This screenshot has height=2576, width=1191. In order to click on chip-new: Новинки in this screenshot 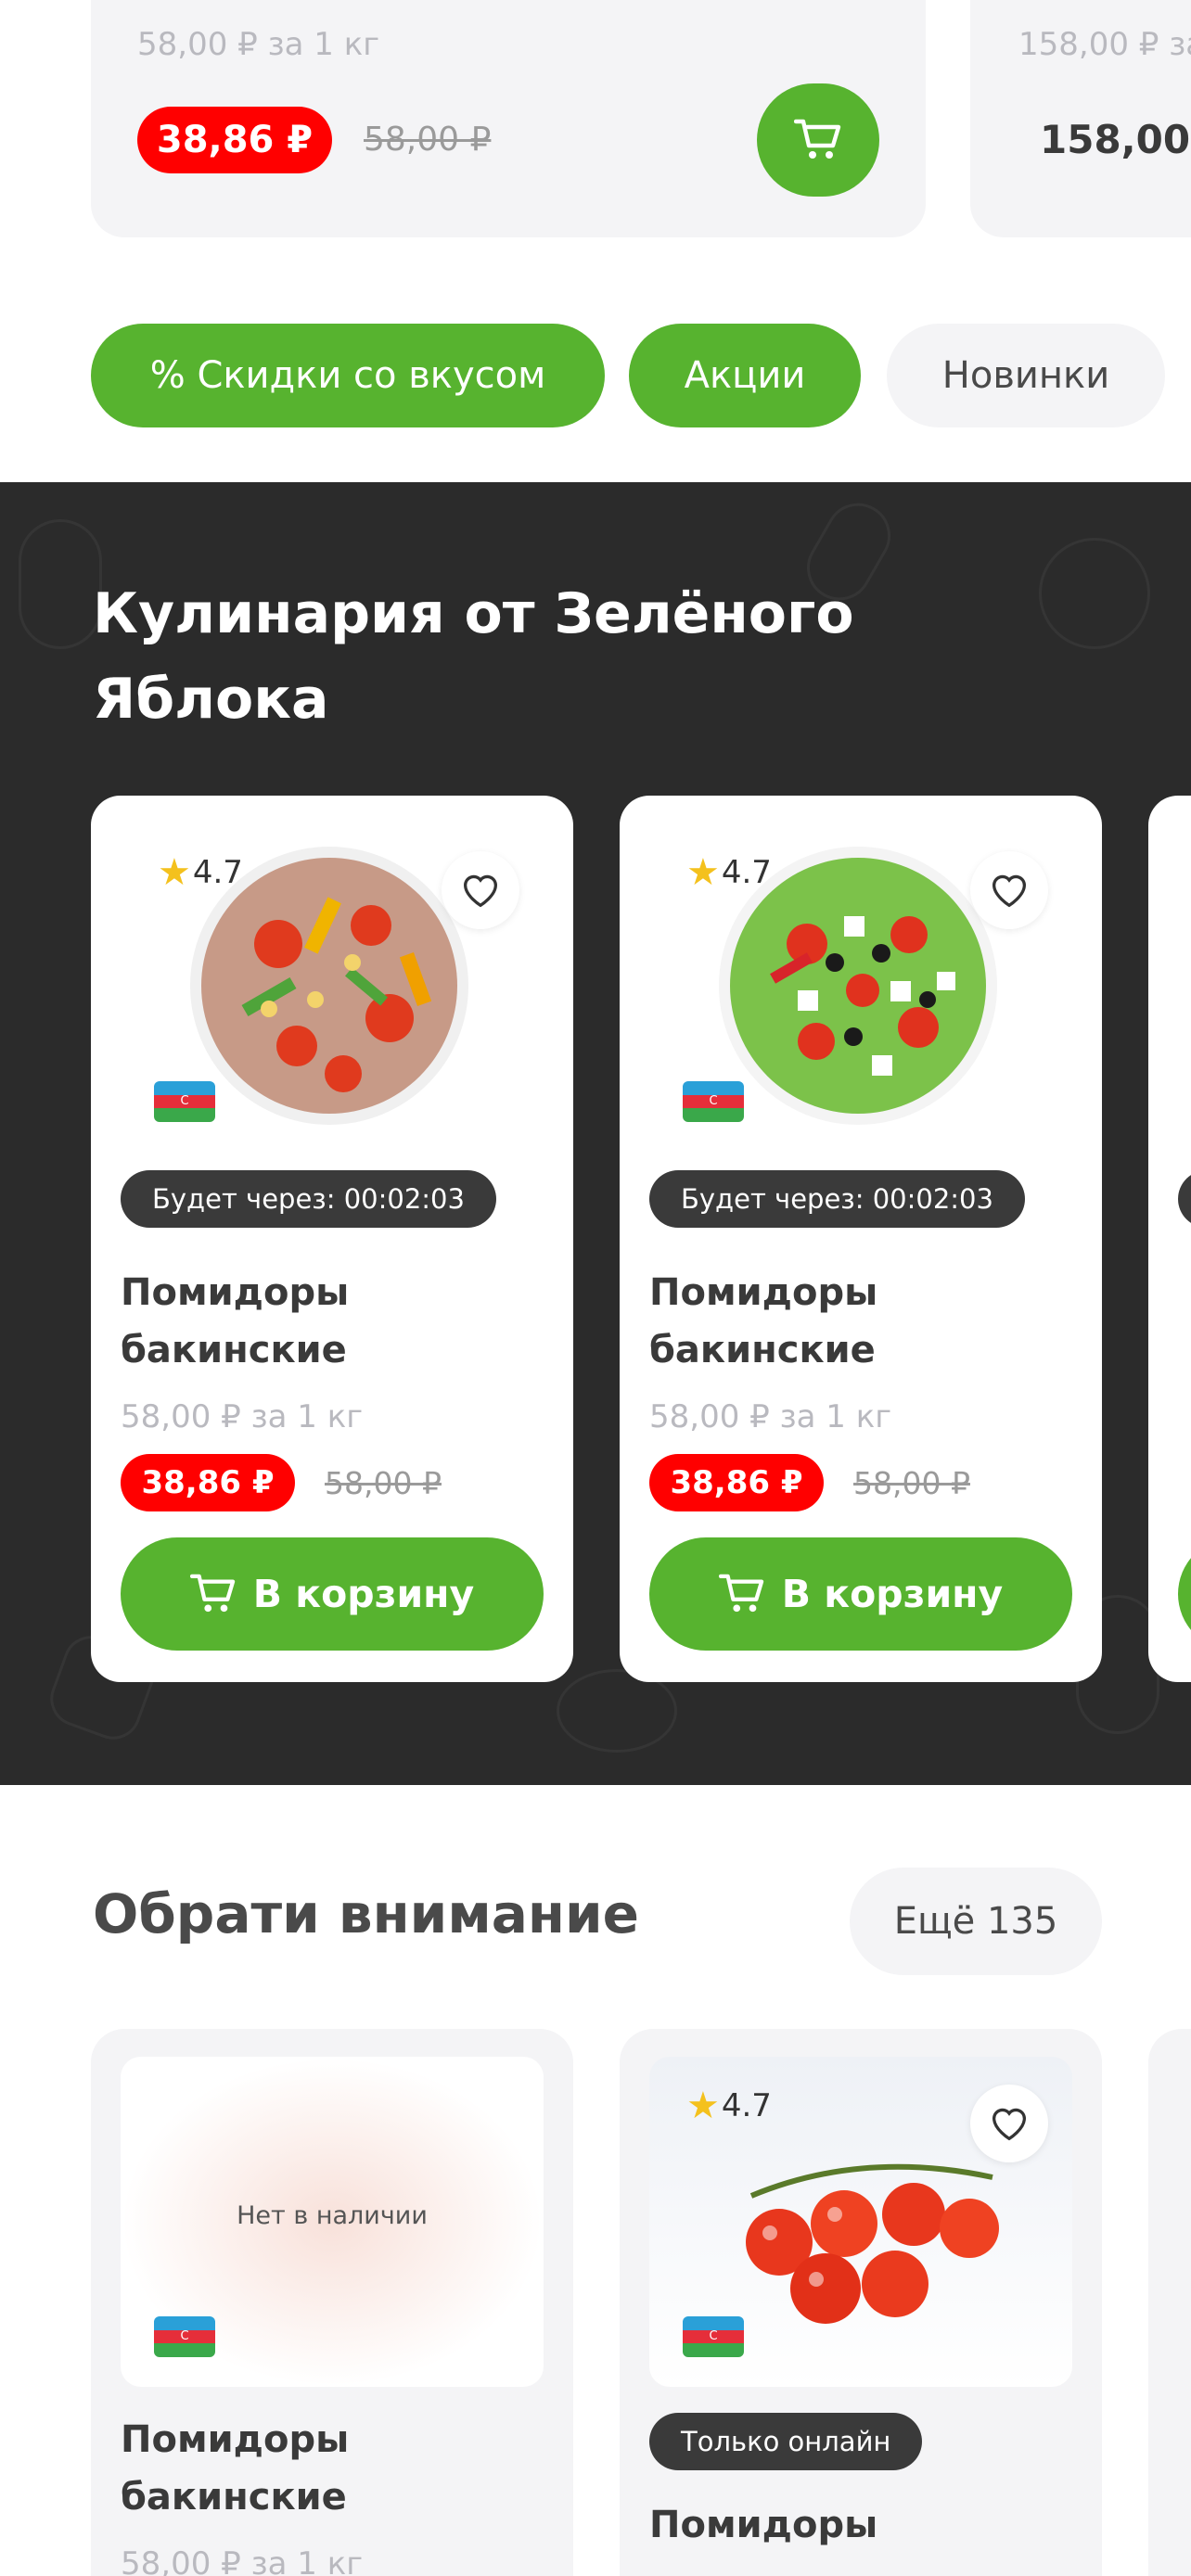, I will do `click(1026, 375)`.